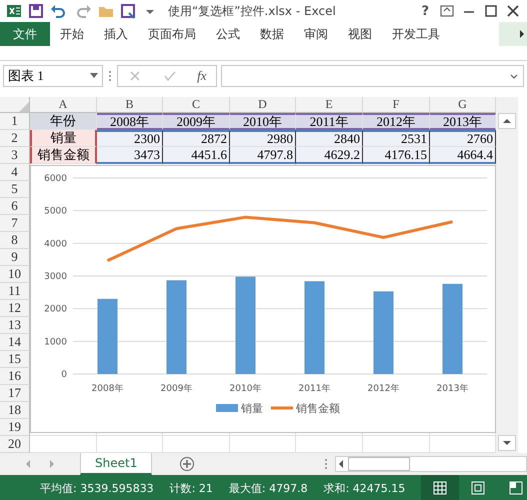  What do you see at coordinates (463, 155) in the screenshot?
I see `table-cell: 4664.4` at bounding box center [463, 155].